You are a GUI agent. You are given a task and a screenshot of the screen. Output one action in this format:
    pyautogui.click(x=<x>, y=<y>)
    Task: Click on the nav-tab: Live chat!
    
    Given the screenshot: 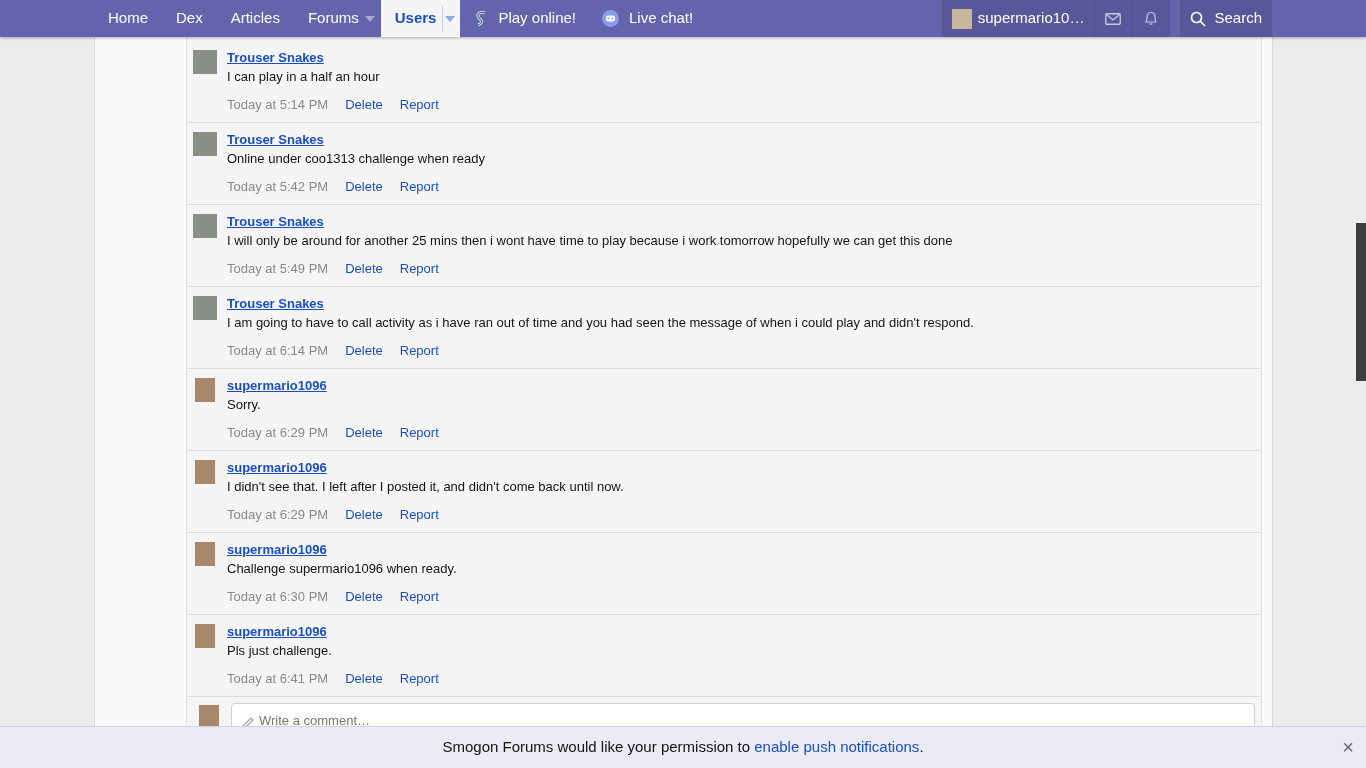 What is the action you would take?
    pyautogui.click(x=649, y=18)
    